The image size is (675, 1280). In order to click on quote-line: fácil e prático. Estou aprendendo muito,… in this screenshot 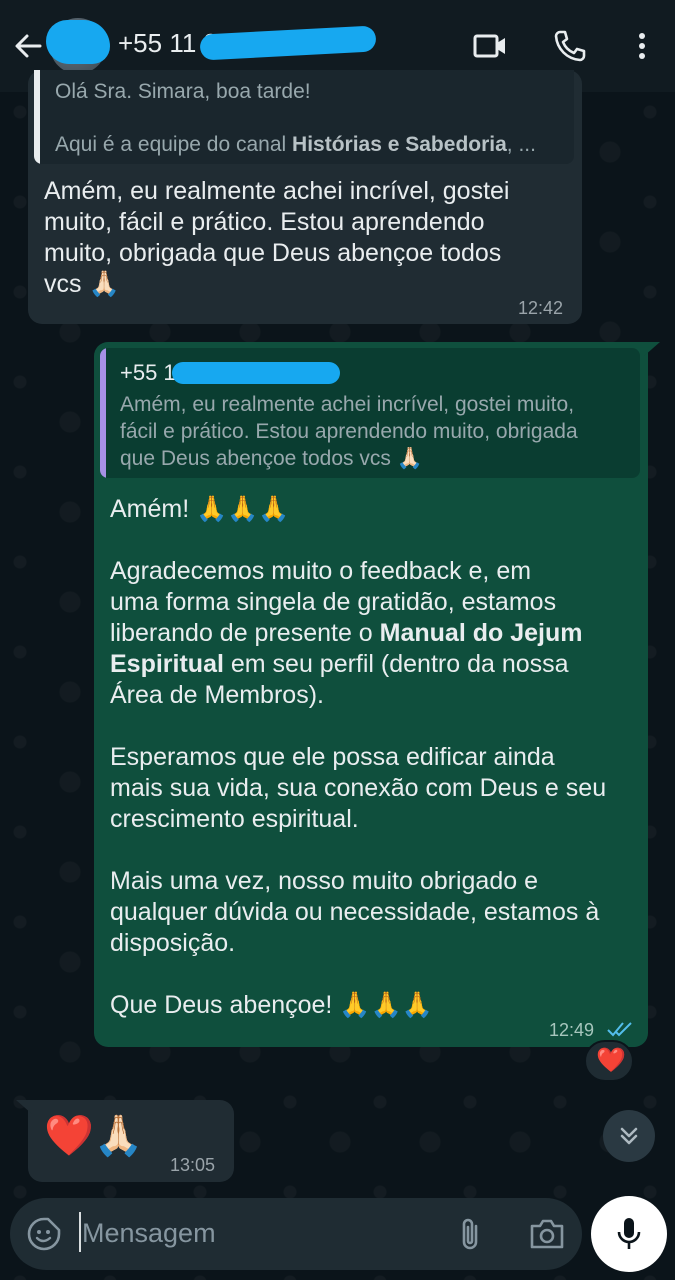, I will do `click(349, 431)`.